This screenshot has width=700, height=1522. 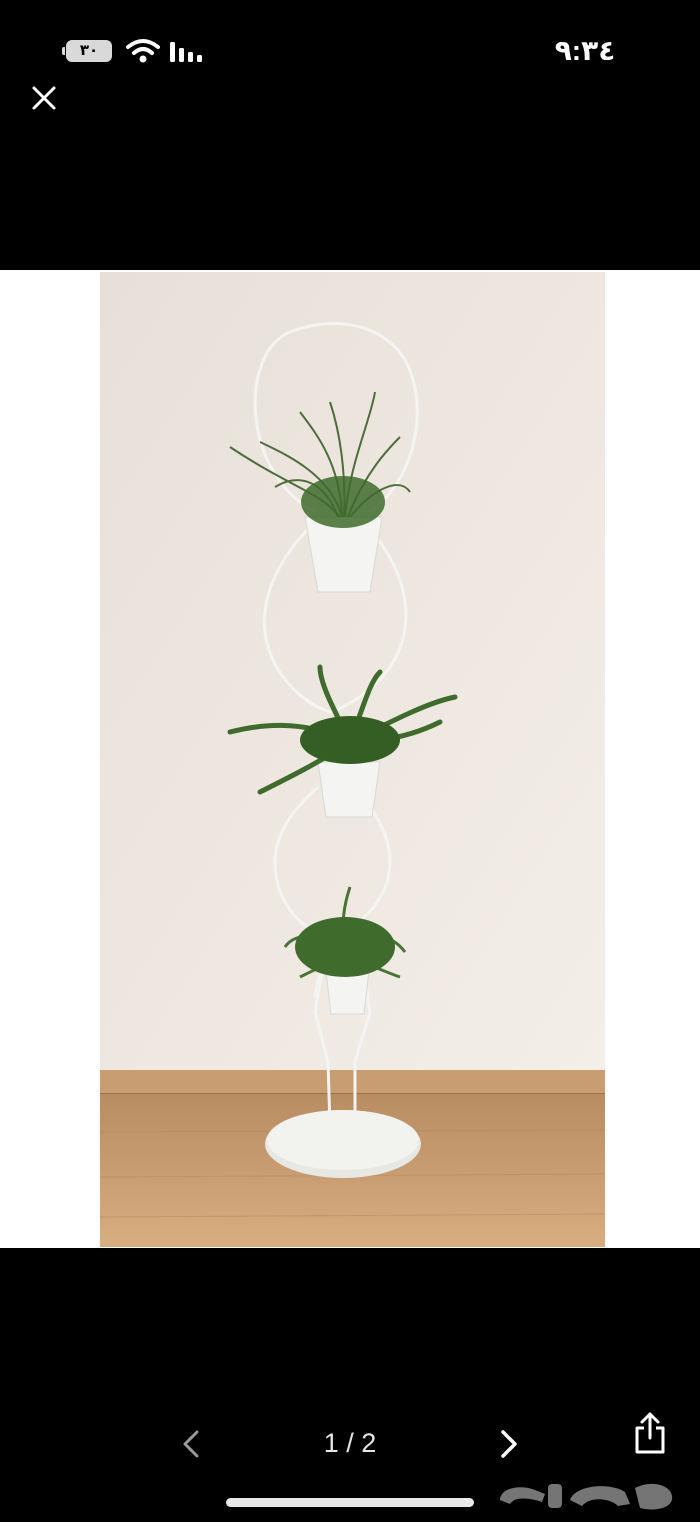 I want to click on status-bar: ٣٠ ٩:٣٤, so click(x=350, y=35).